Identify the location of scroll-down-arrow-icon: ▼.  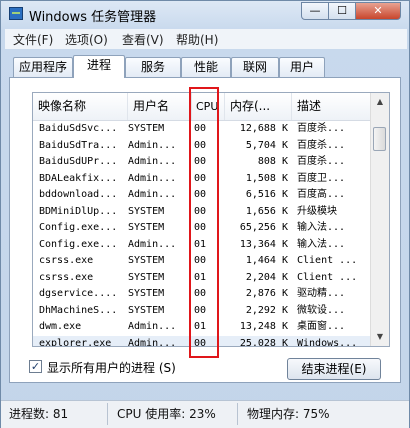
(380, 337).